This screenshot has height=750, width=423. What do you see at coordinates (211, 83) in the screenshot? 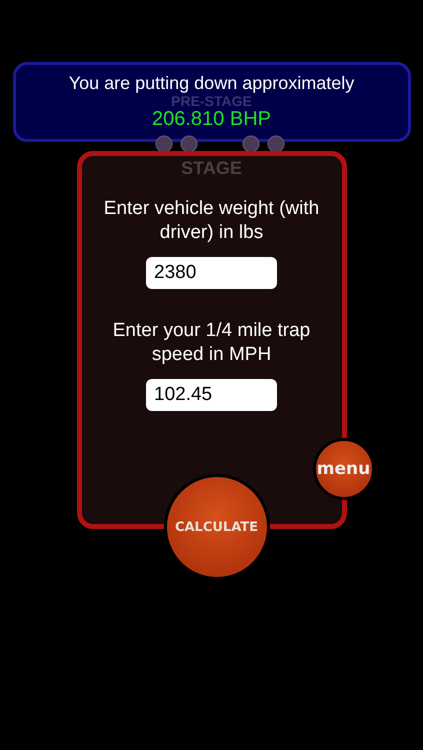
I see `result-label: You are putting down approximately` at bounding box center [211, 83].